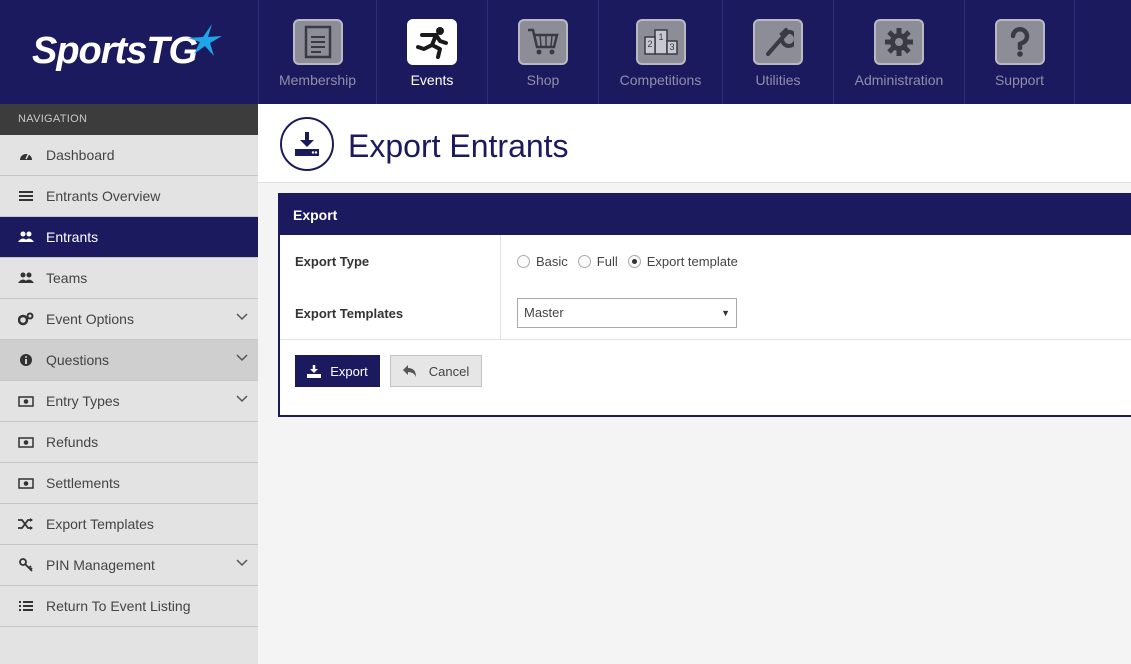 The width and height of the screenshot is (1131, 664). I want to click on dashboard-icon, so click(26, 155).